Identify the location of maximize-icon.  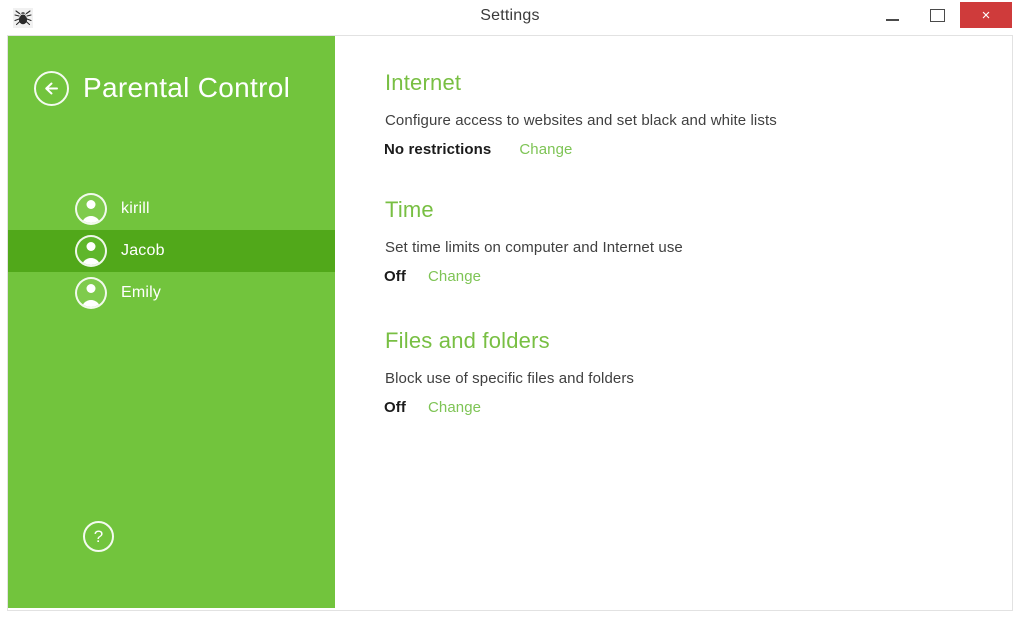
(937, 15).